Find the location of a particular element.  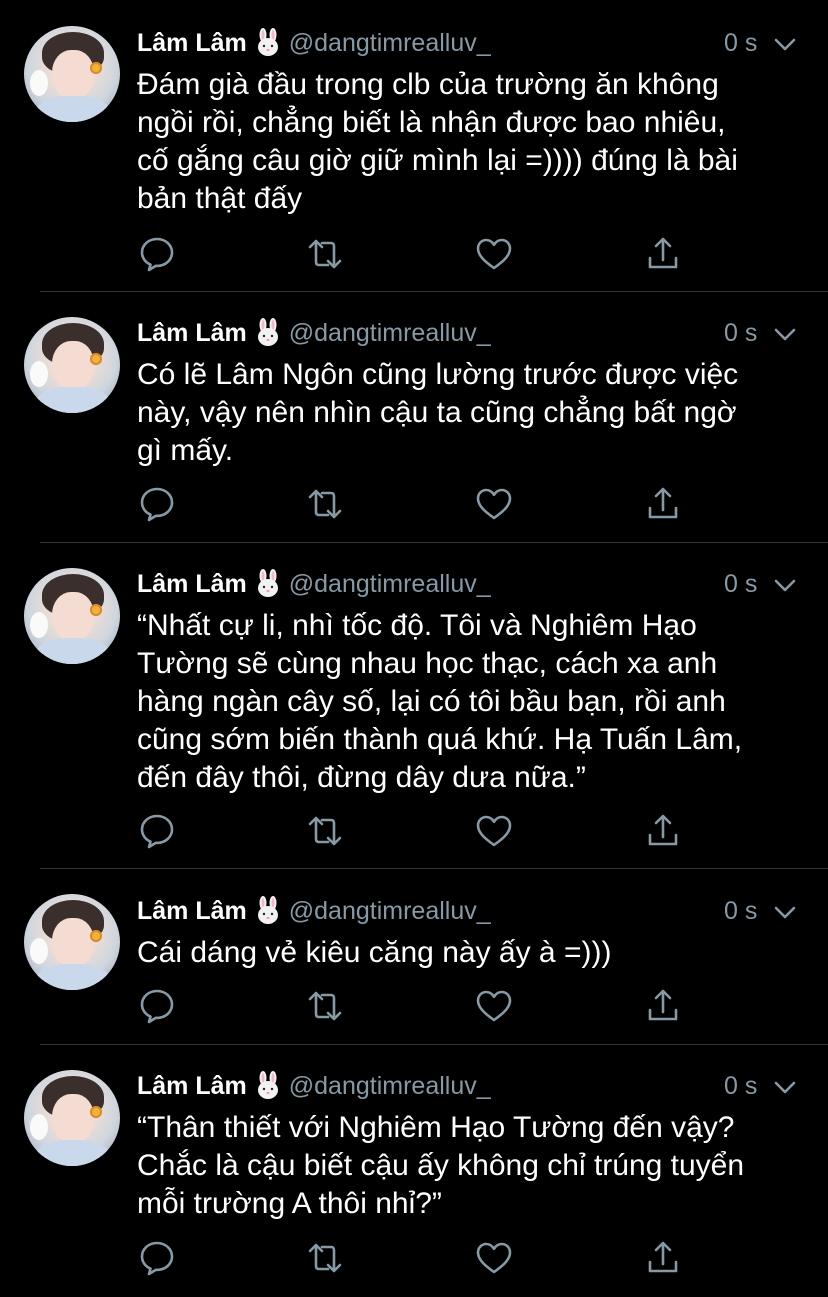

tweet-text: Cái dáng vẻ kiêu căng này ấy à =))) is located at coordinates (374, 952).